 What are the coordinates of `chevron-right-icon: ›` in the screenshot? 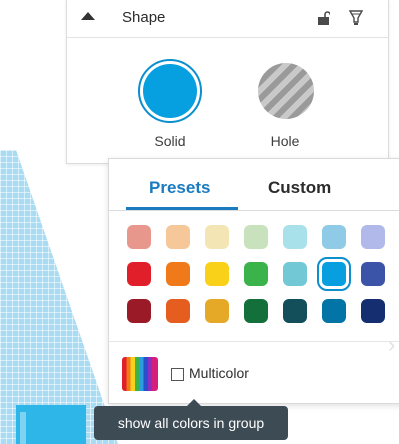 It's located at (393, 345).